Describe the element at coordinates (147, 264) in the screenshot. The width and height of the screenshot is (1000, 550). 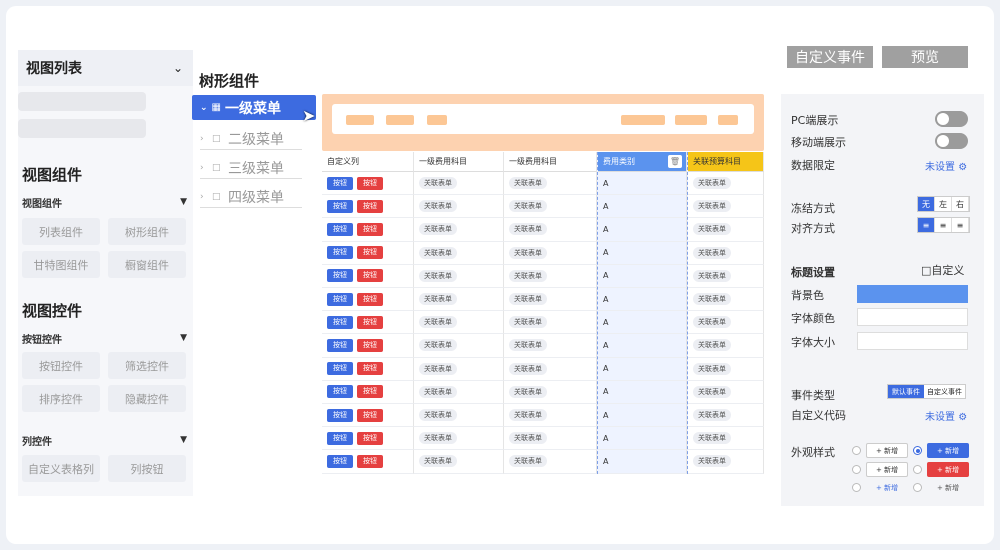
I see `component-tile: 橱窗组件` at that location.